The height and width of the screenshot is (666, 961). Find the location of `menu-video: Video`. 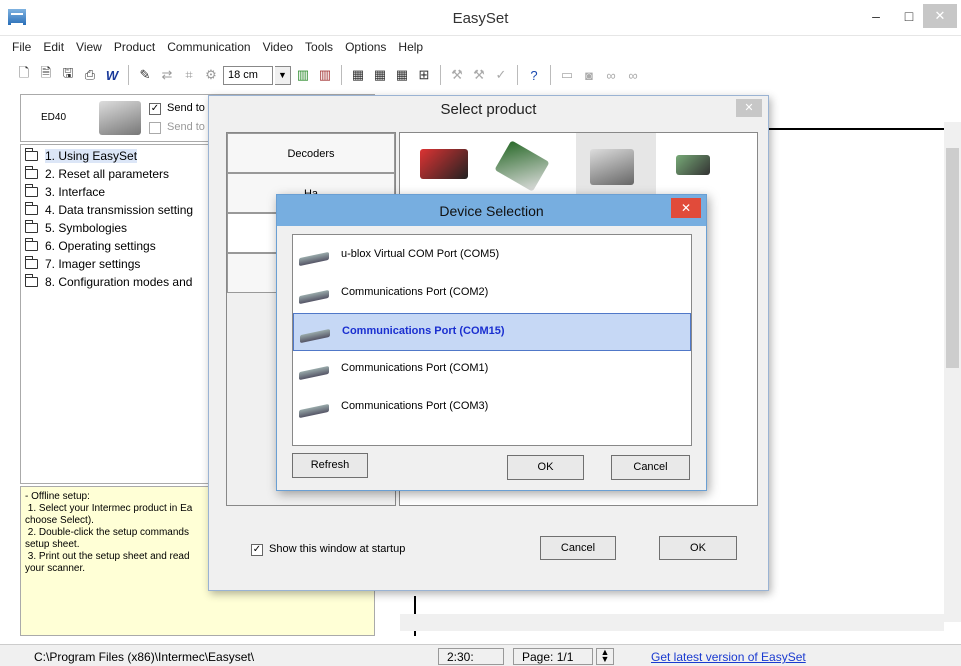

menu-video: Video is located at coordinates (278, 48).